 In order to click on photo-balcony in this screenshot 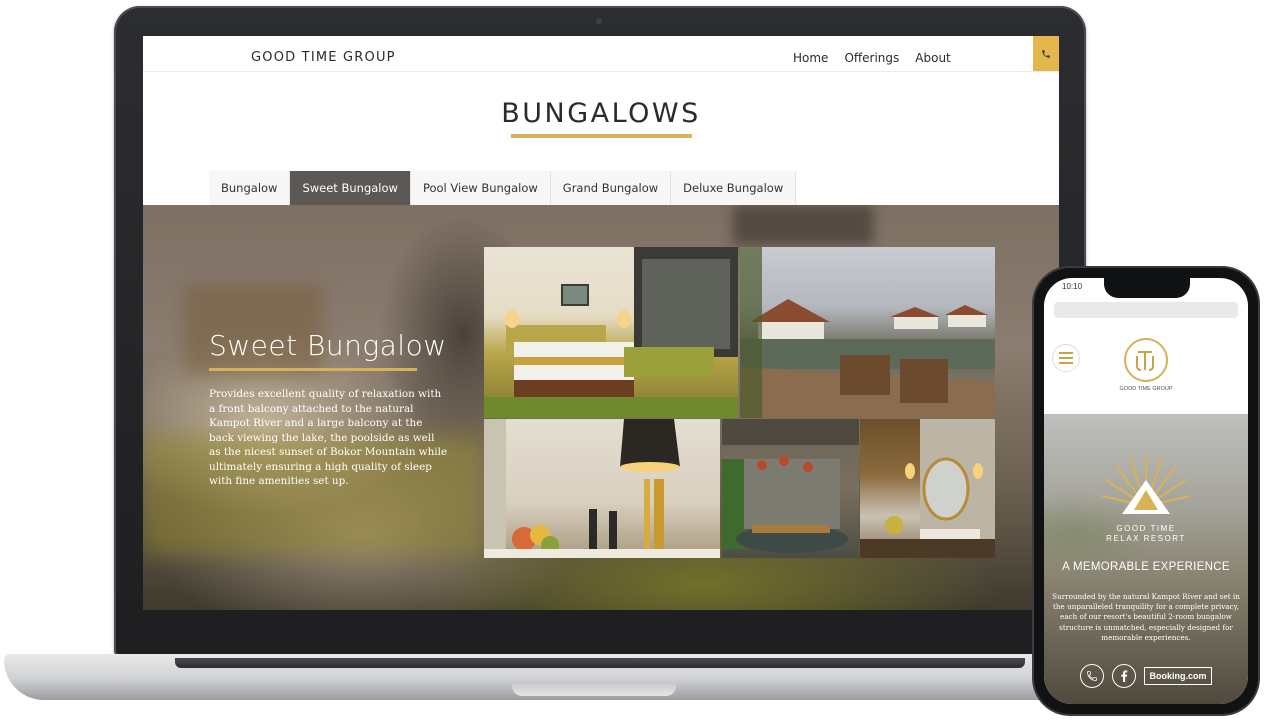, I will do `click(867, 332)`.